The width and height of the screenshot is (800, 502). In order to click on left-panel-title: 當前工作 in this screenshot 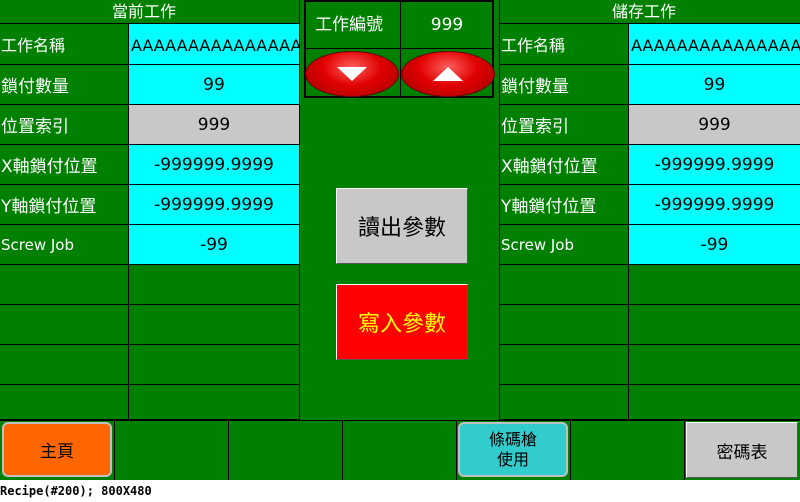, I will do `click(144, 11)`.